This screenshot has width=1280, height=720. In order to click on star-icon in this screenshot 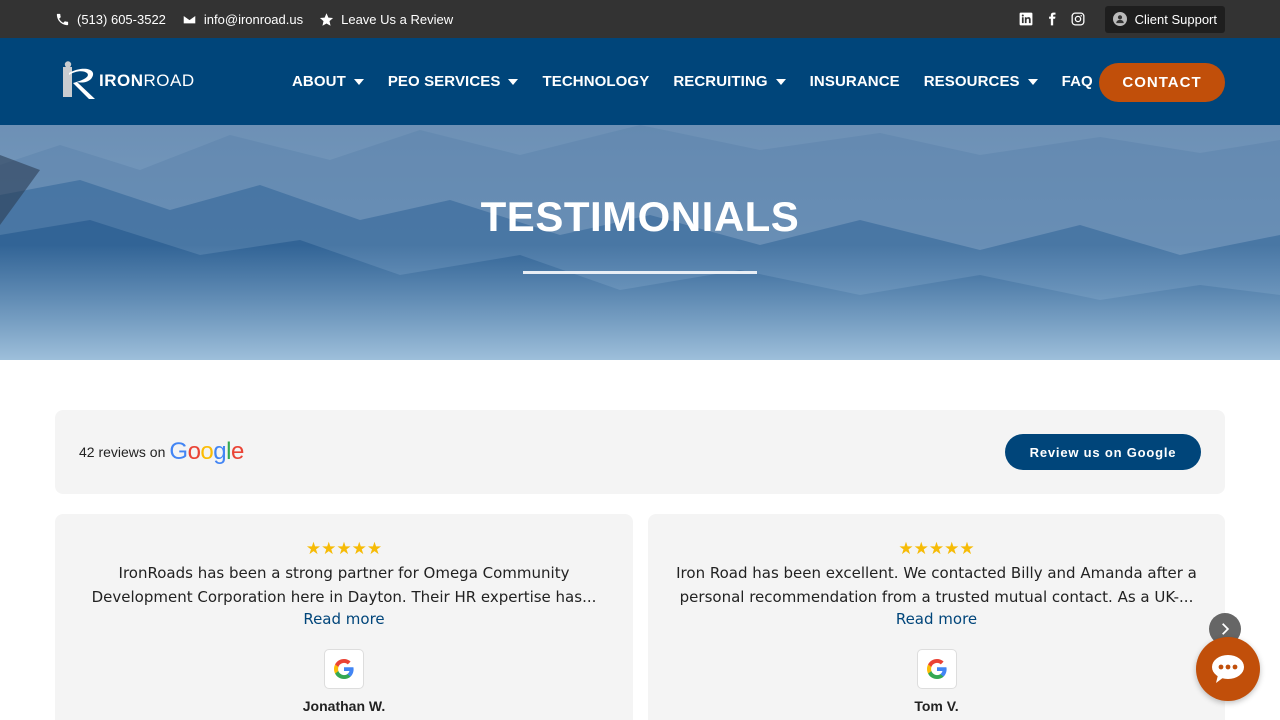, I will do `click(327, 19)`.